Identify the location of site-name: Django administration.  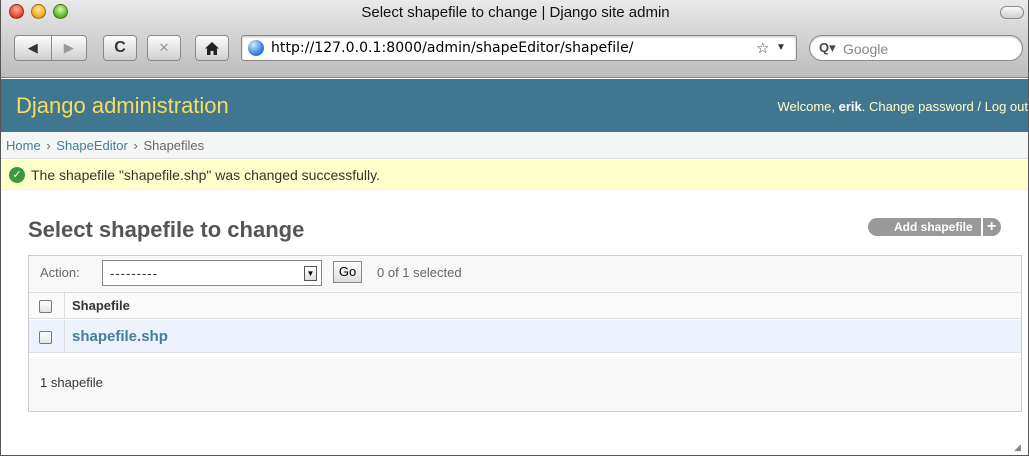
(122, 106).